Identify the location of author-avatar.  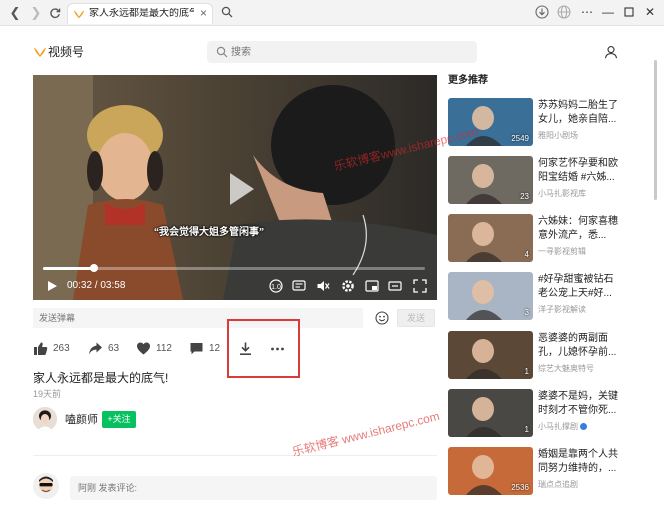
(45, 419).